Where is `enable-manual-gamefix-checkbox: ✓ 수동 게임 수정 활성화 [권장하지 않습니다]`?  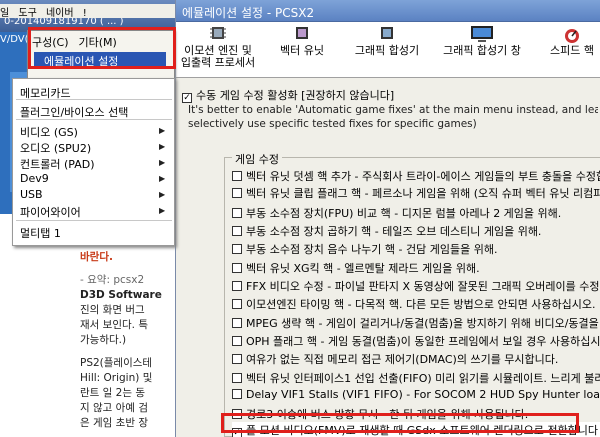 enable-manual-gamefix-checkbox: ✓ 수동 게임 수정 활성화 [권장하지 않습니다] is located at coordinates (288, 95).